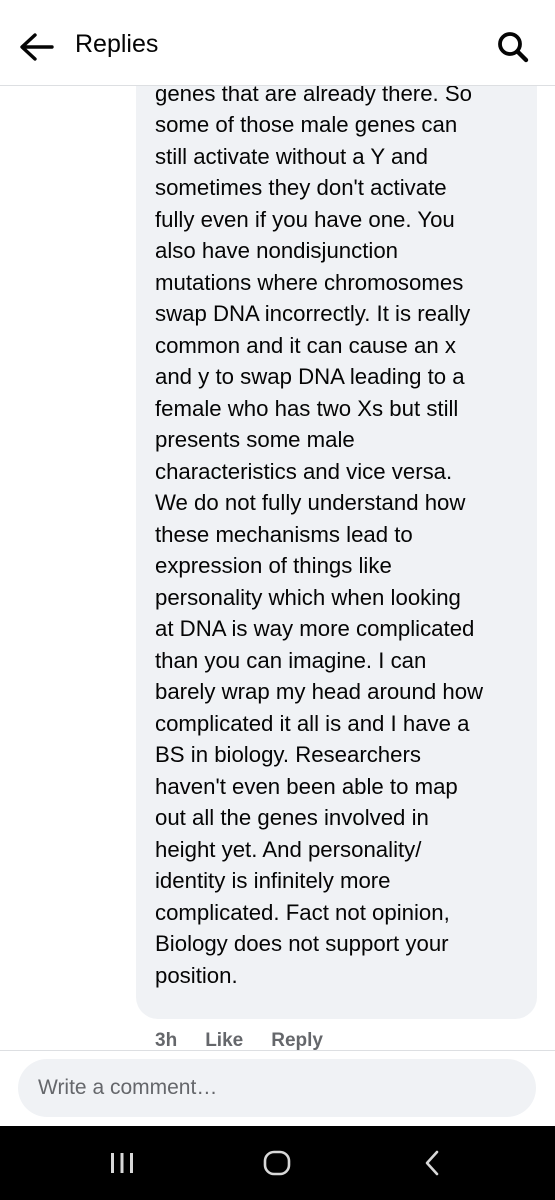 The image size is (555, 1200). I want to click on comment-line: expression of things like, so click(273, 565).